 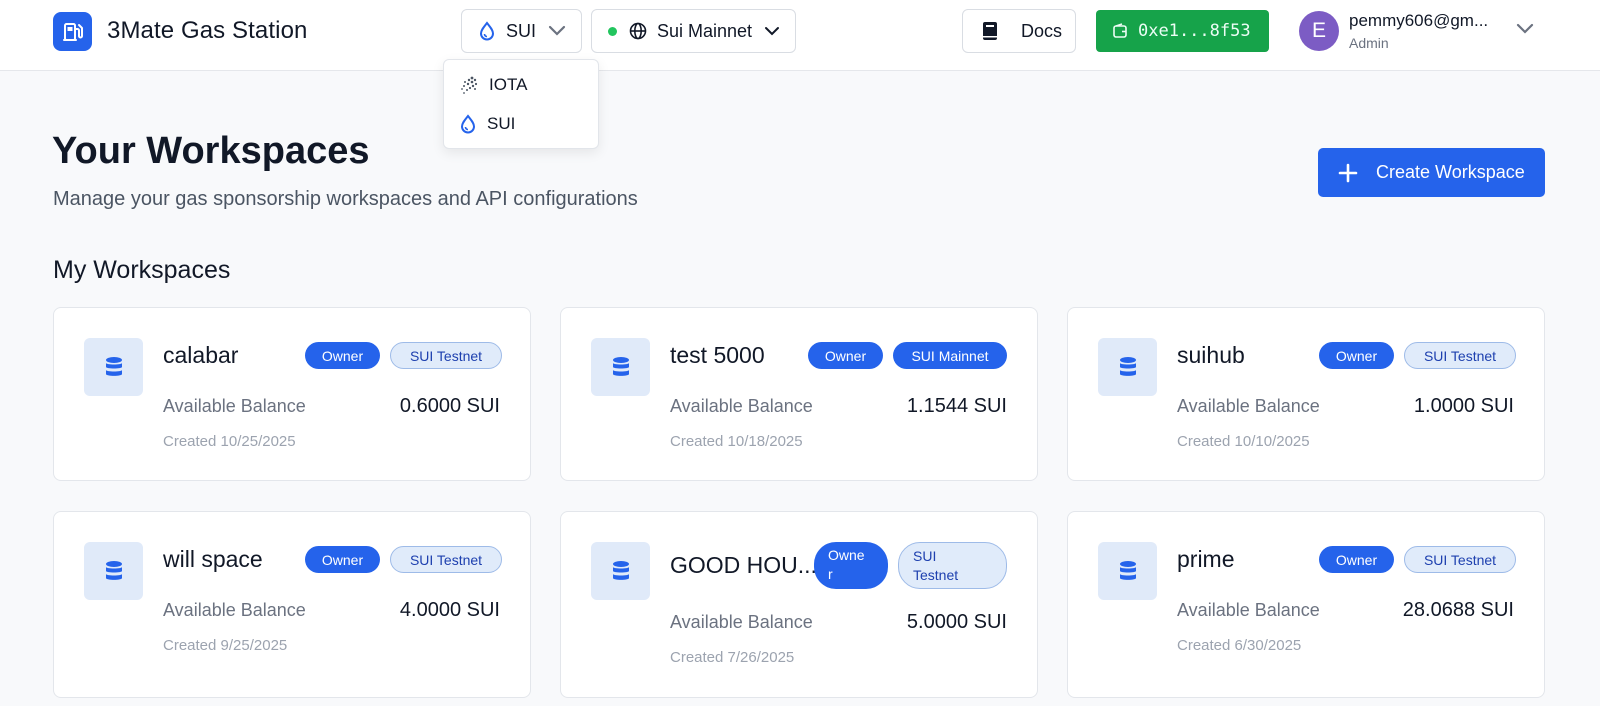 I want to click on workspace-name: test 5000, so click(x=717, y=355).